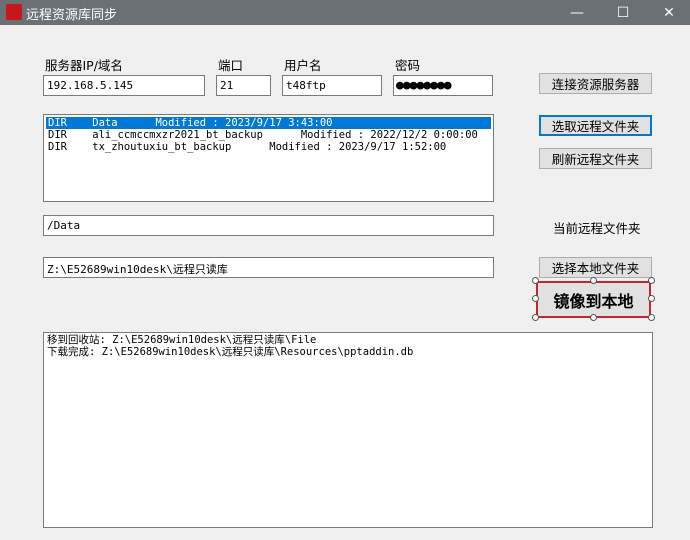 The image size is (690, 540). What do you see at coordinates (595, 267) in the screenshot?
I see `select-local-folder-button: 选择本地文件夹` at bounding box center [595, 267].